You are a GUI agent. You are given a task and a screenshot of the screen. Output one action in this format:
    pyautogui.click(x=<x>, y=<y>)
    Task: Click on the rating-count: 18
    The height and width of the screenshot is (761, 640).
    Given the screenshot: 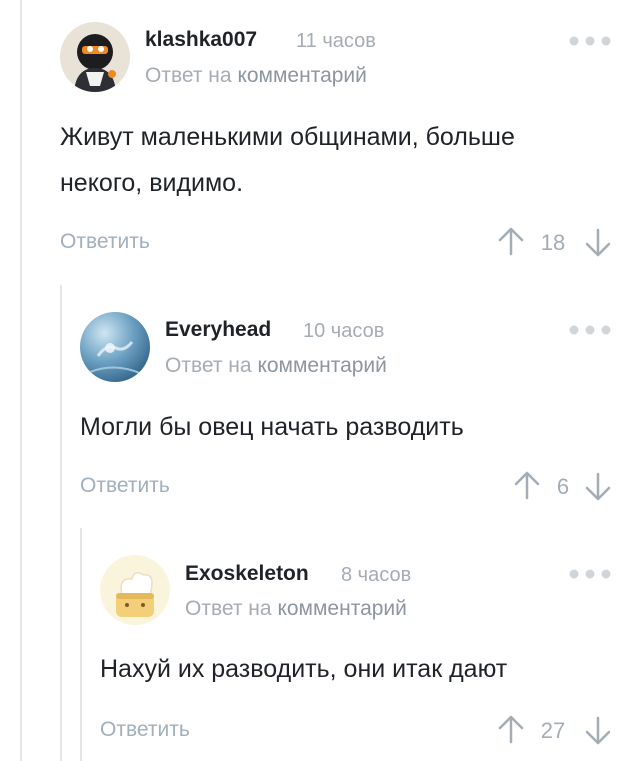 What is the action you would take?
    pyautogui.click(x=553, y=242)
    